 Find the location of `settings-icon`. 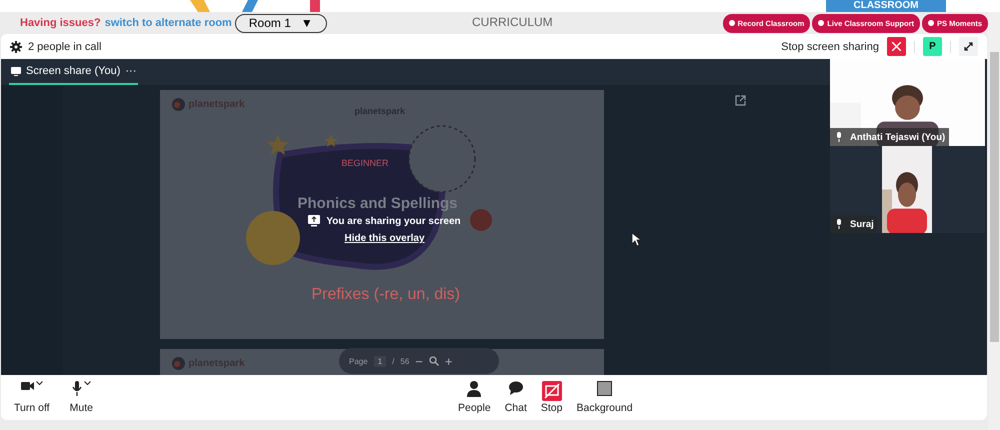

settings-icon is located at coordinates (16, 46).